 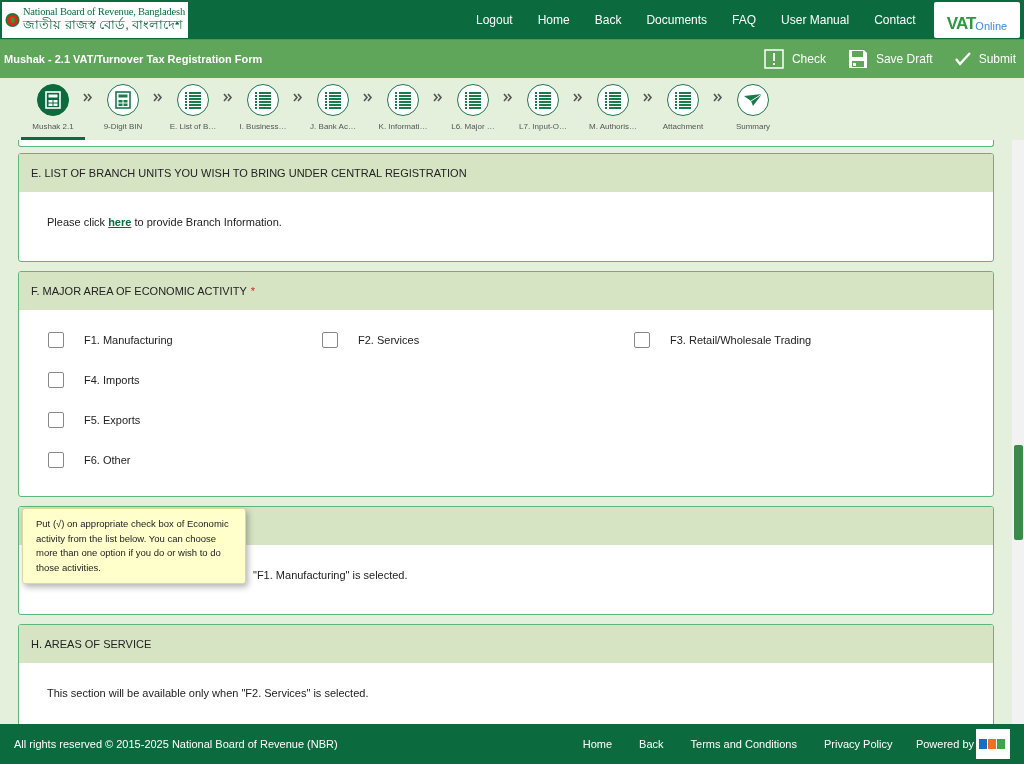 I want to click on paper-plane-icon, so click(x=753, y=100).